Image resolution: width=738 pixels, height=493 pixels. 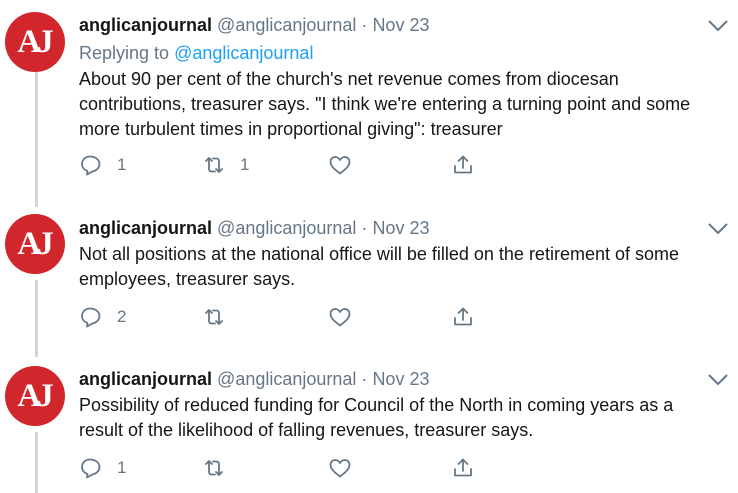 I want to click on tweet-actions: 1 1, so click(x=289, y=165).